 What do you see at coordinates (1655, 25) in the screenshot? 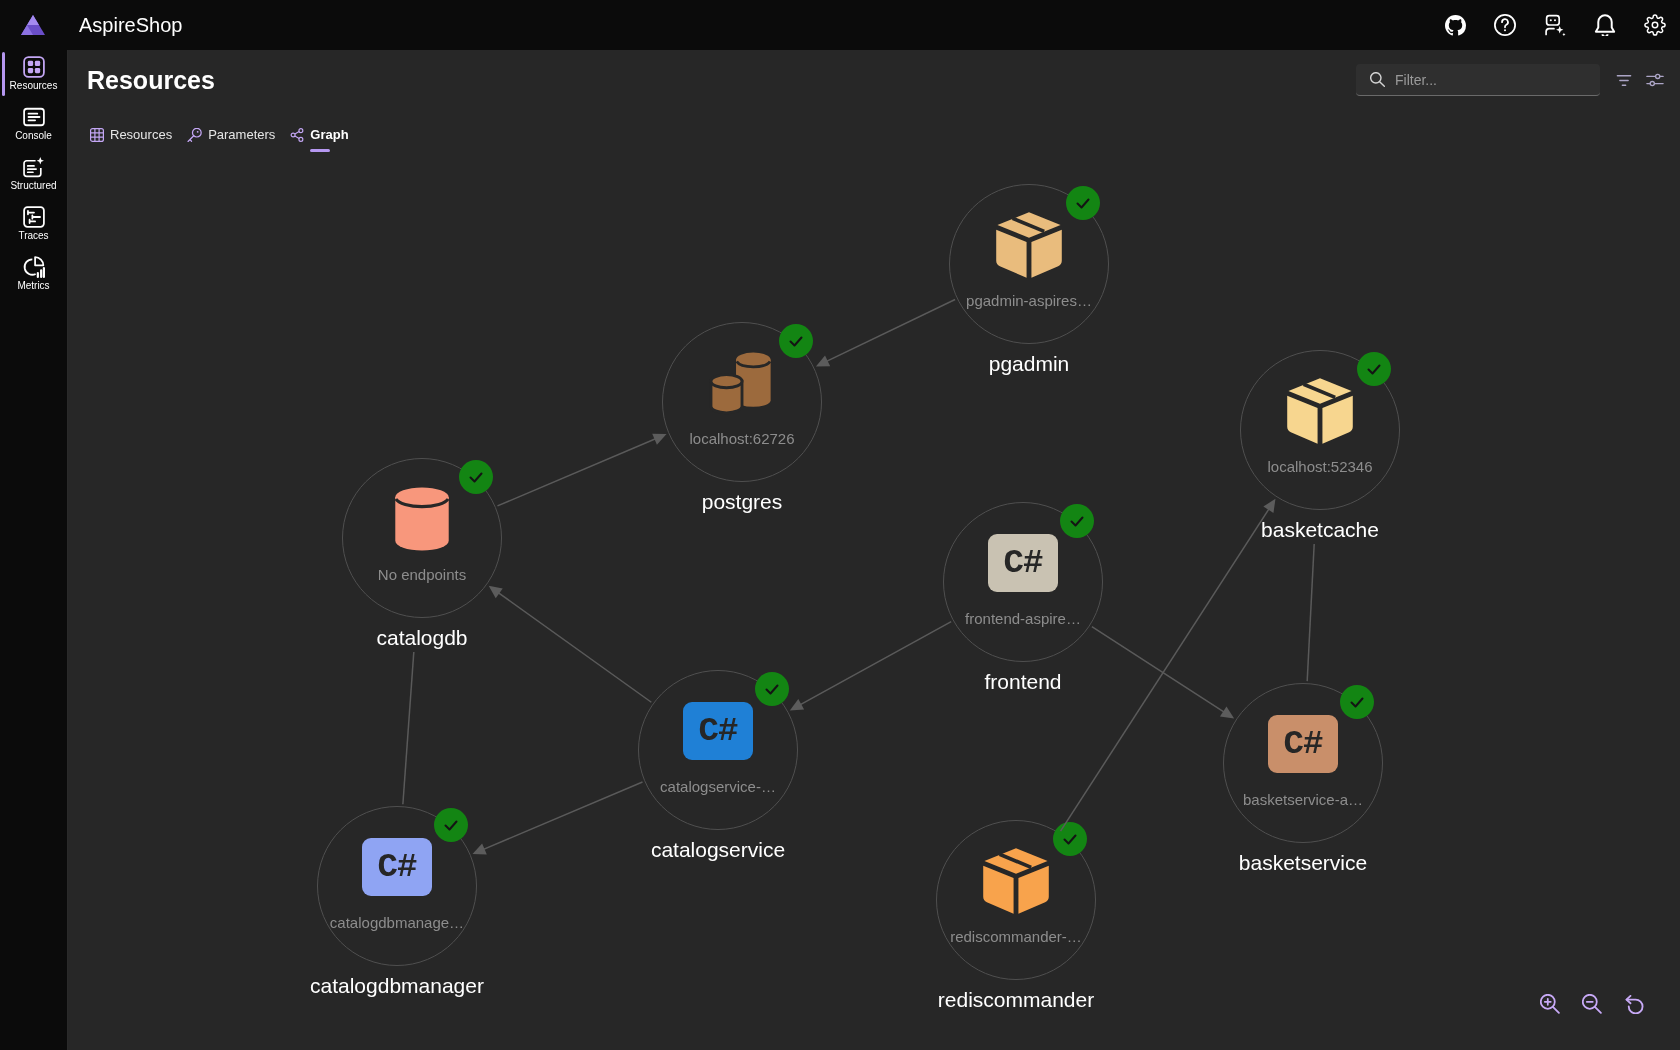
I see `settings-icon` at bounding box center [1655, 25].